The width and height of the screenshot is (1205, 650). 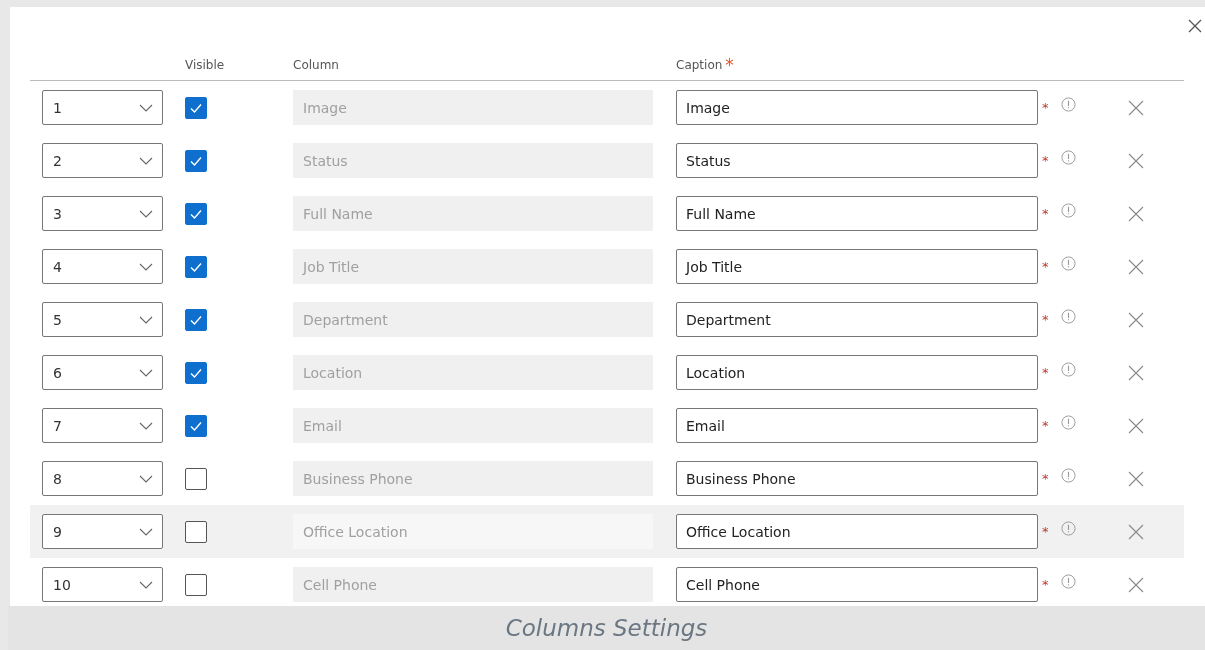 I want to click on close-icon, so click(x=1195, y=26).